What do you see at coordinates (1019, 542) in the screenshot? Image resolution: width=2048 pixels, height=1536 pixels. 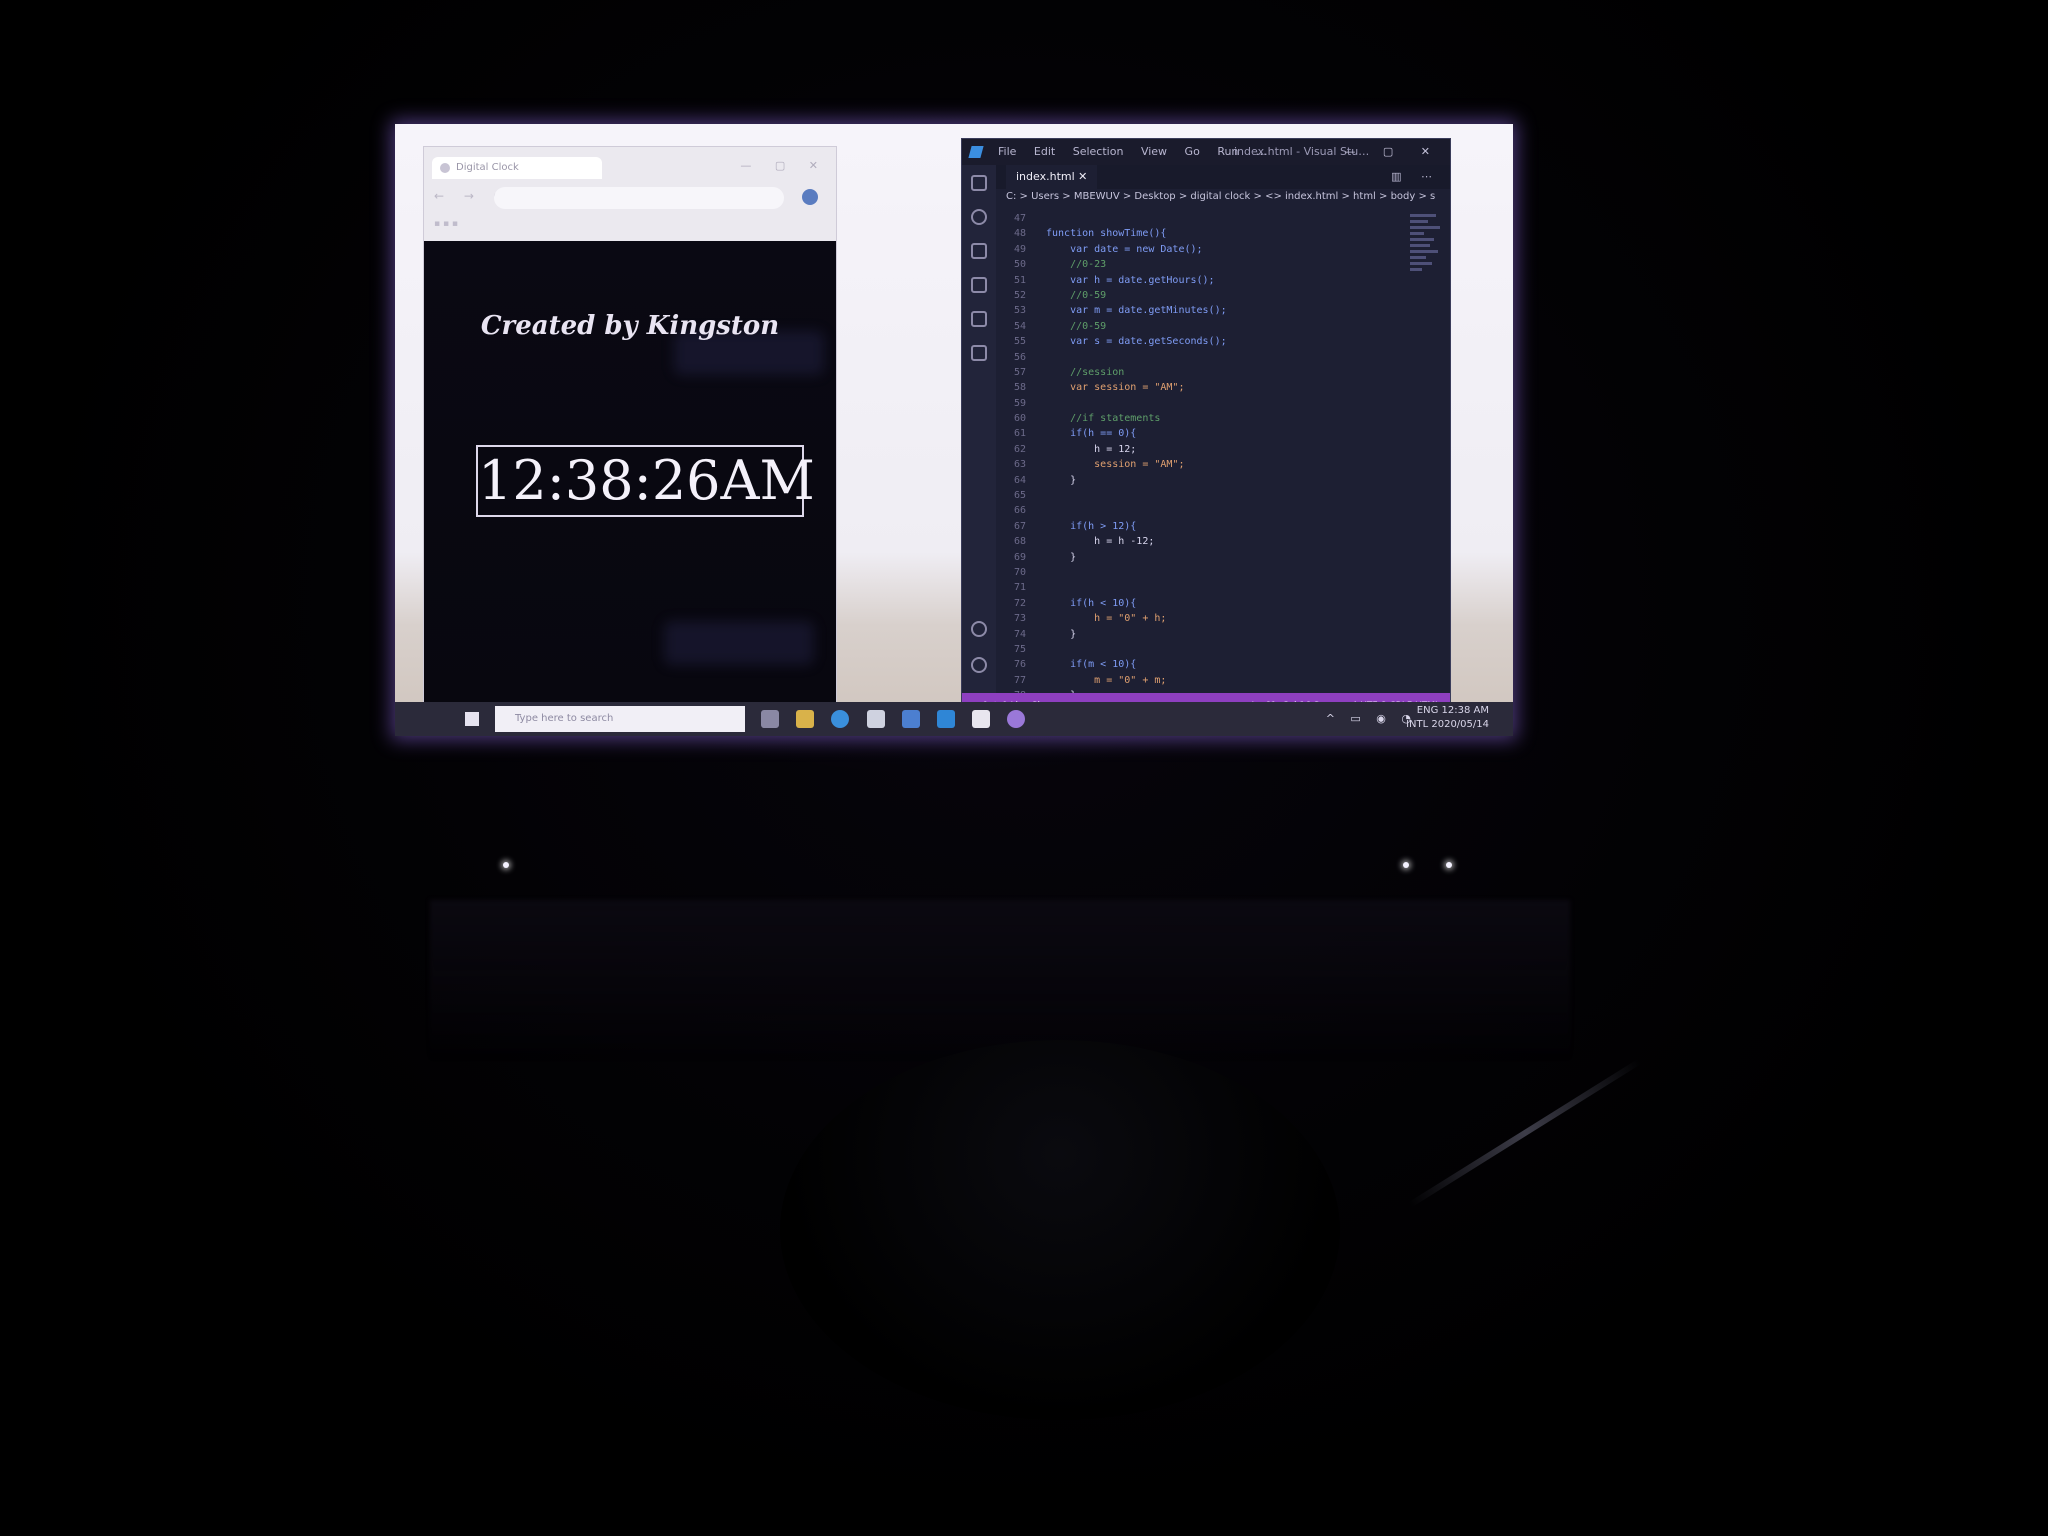 I see `line-number: 68` at bounding box center [1019, 542].